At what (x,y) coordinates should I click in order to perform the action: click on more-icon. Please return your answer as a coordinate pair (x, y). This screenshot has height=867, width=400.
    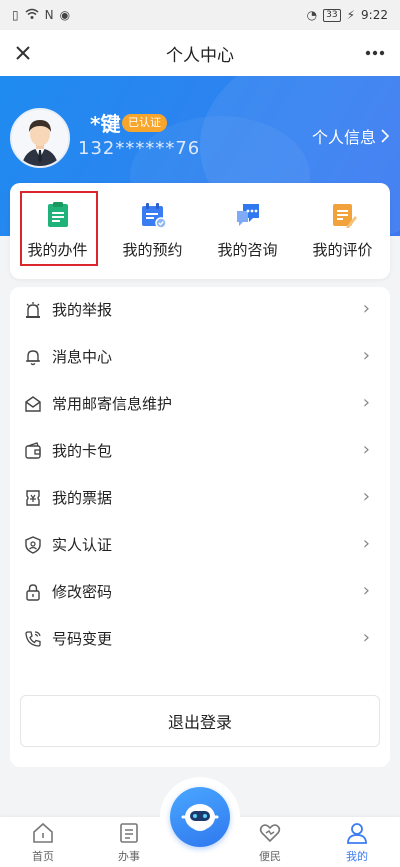
    Looking at the image, I should click on (375, 53).